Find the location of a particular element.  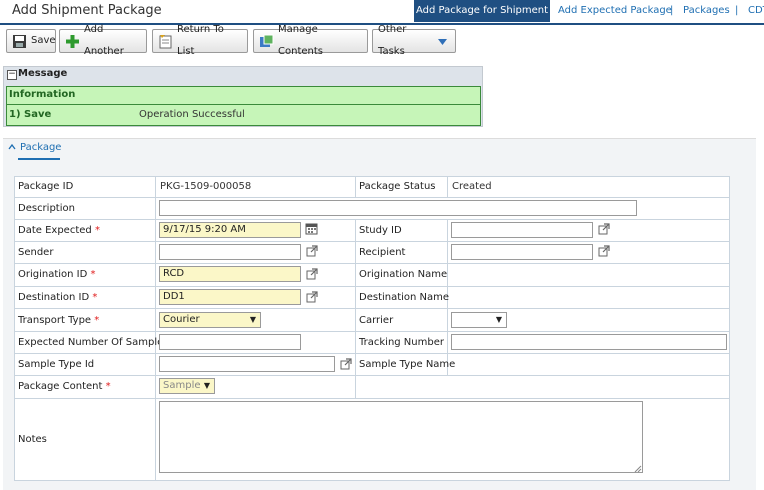

manage-contents-button: Manage Contents is located at coordinates (310, 40).